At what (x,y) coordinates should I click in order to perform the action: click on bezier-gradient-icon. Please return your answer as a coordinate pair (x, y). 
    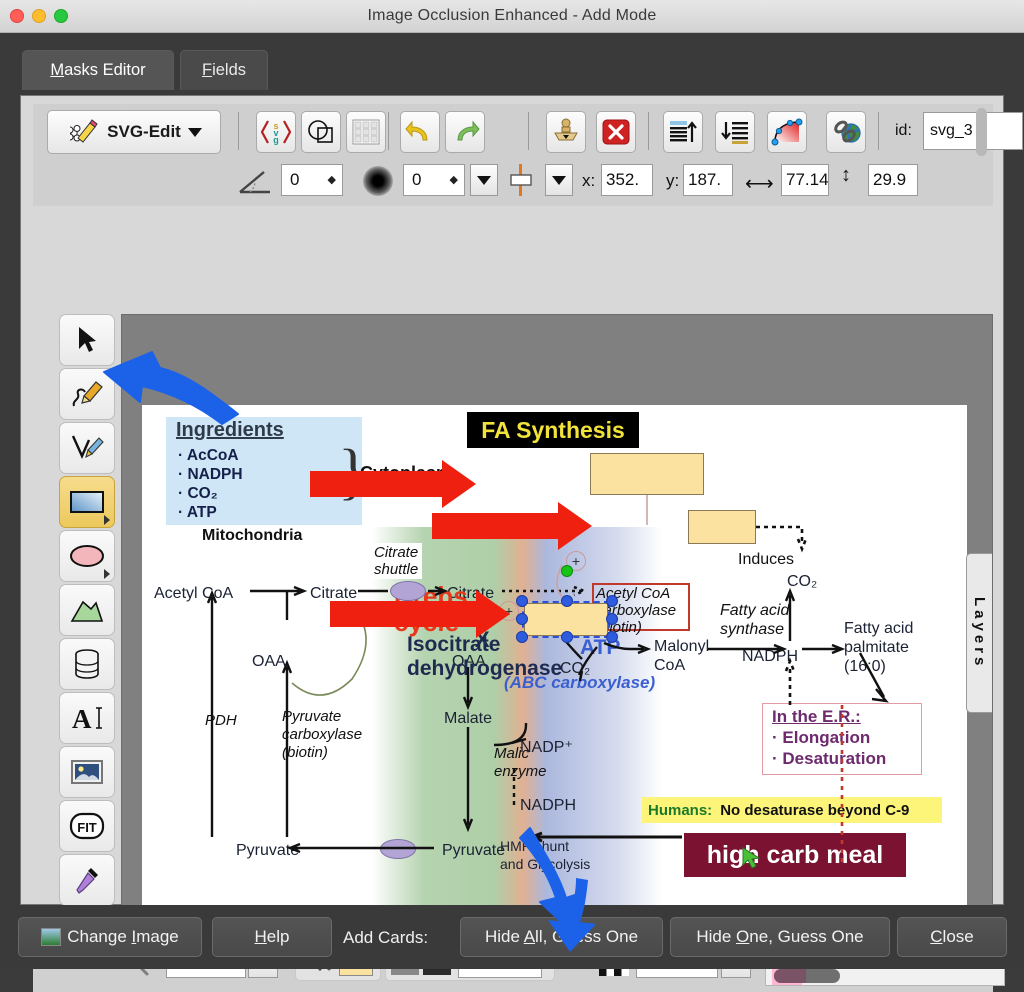
    Looking at the image, I should click on (787, 132).